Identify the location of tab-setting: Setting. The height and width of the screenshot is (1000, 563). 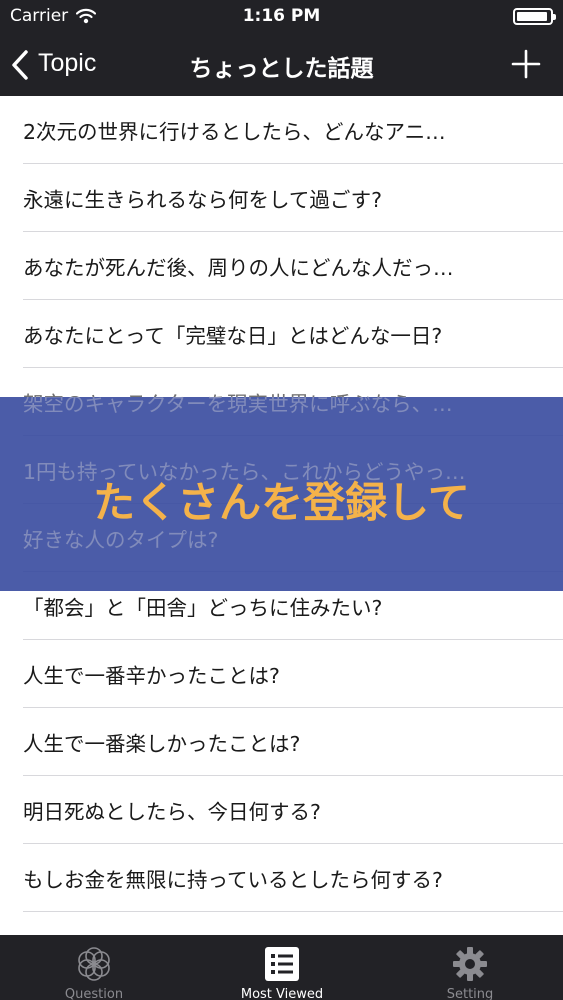
(469, 967).